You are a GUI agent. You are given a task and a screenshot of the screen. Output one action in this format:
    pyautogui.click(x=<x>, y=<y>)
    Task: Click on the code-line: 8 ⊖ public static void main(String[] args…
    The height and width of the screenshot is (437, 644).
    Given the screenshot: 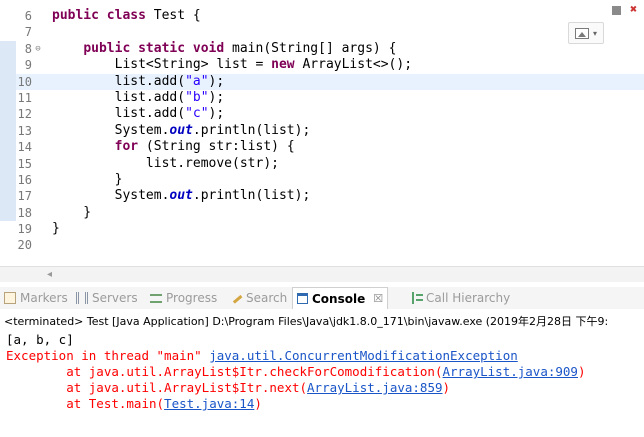 What is the action you would take?
    pyautogui.click(x=322, y=49)
    